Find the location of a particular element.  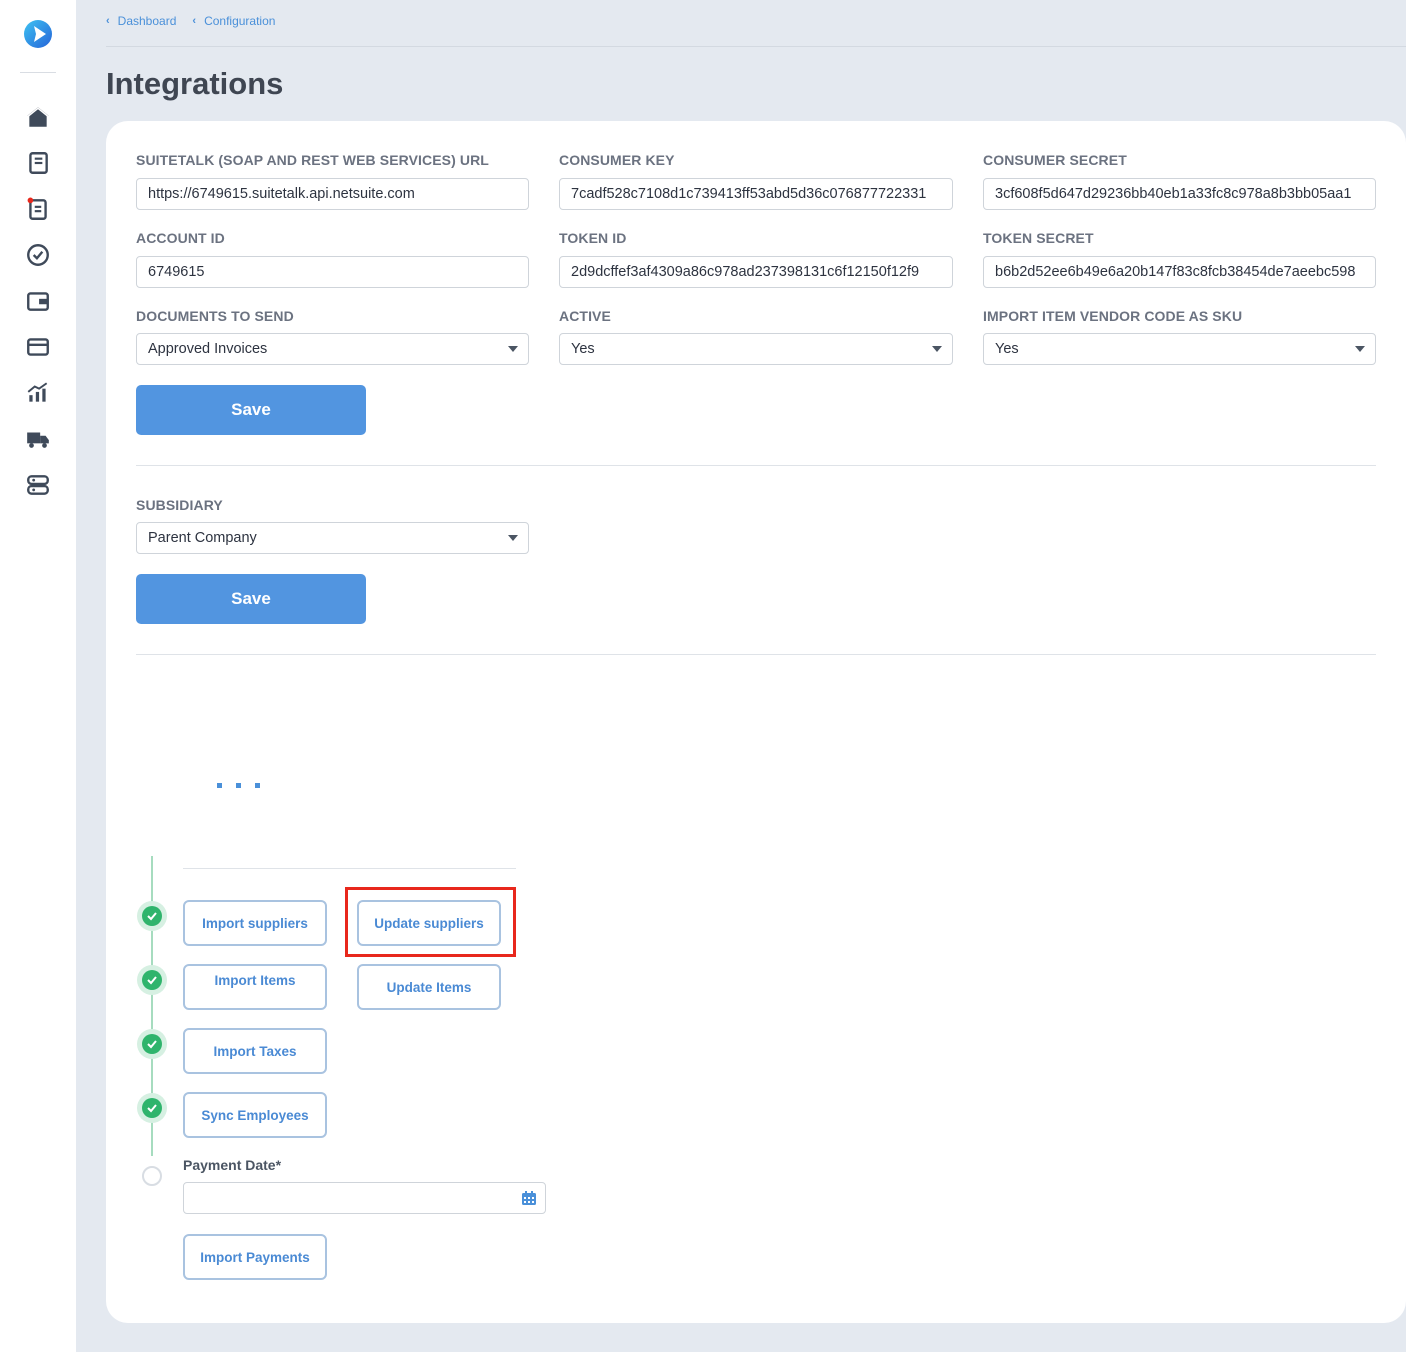

subsidiary-select: Parent Company is located at coordinates (332, 538).